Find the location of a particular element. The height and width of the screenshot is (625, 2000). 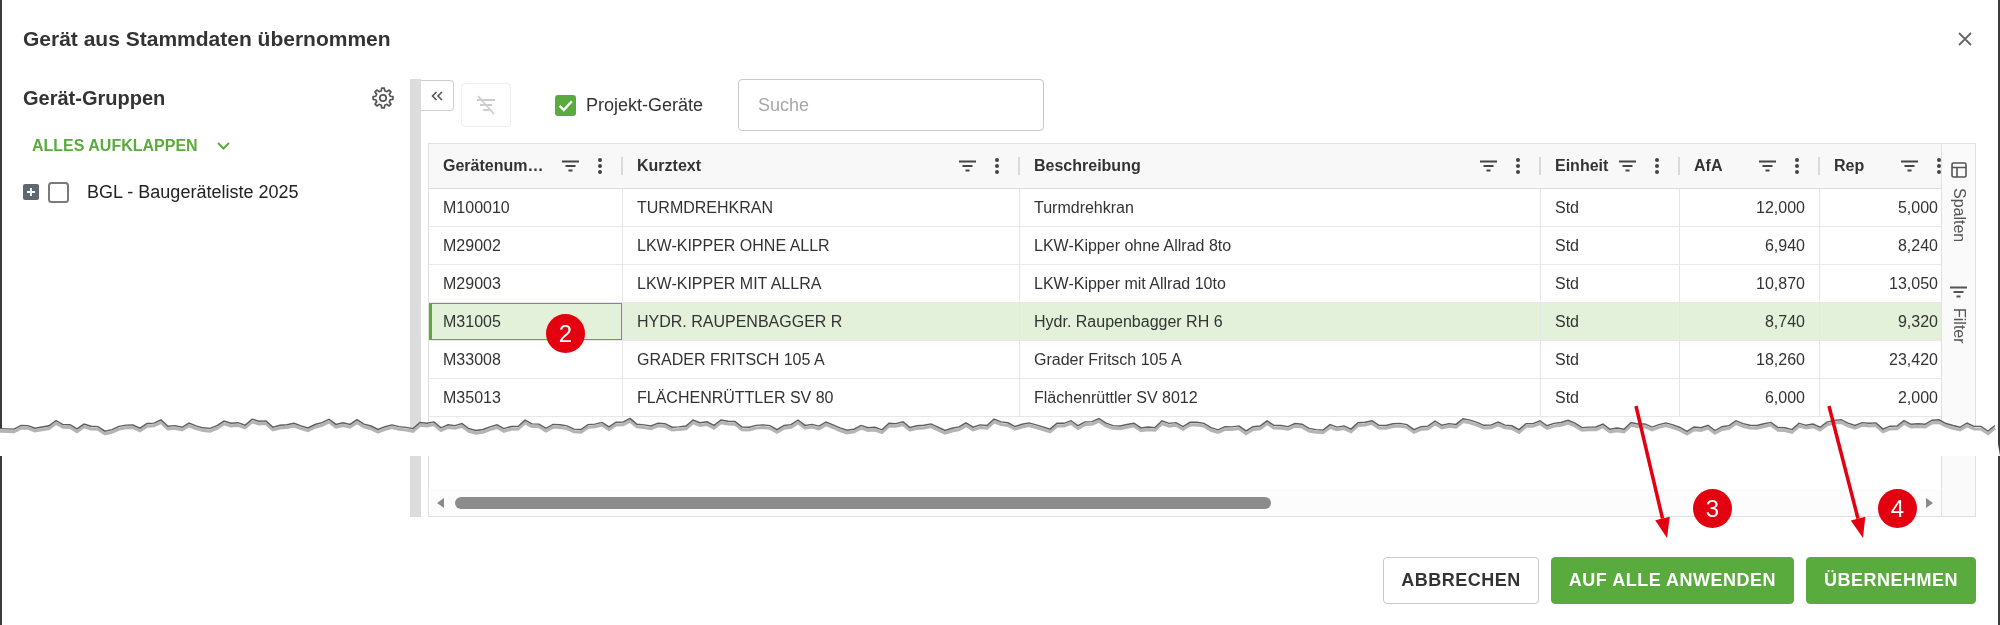

column-header: Beschreibung is located at coordinates (1257, 166).